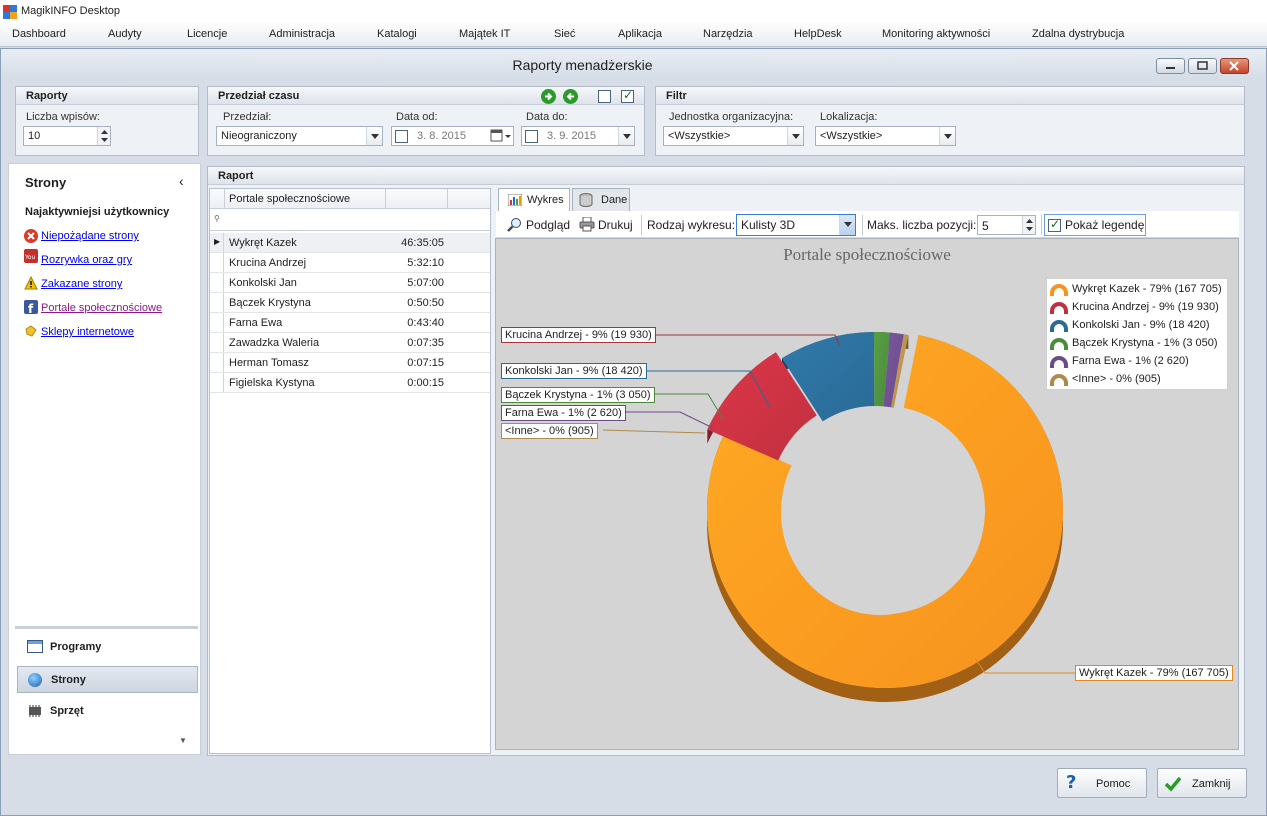 The image size is (1267, 816). I want to click on tab-wykres: Wykres, so click(534, 199).